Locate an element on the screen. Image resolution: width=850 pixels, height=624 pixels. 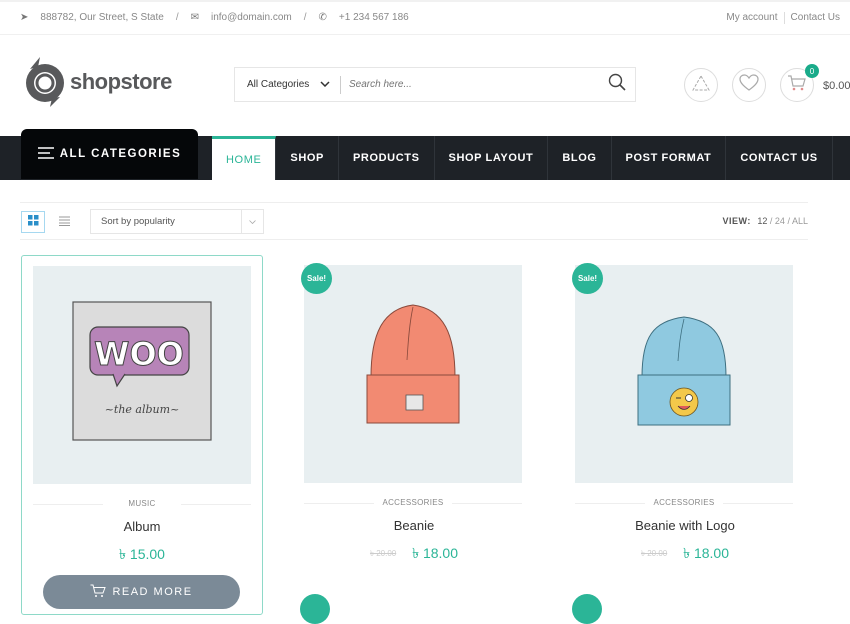
sort-select: Sort by popularity is located at coordinates (177, 221).